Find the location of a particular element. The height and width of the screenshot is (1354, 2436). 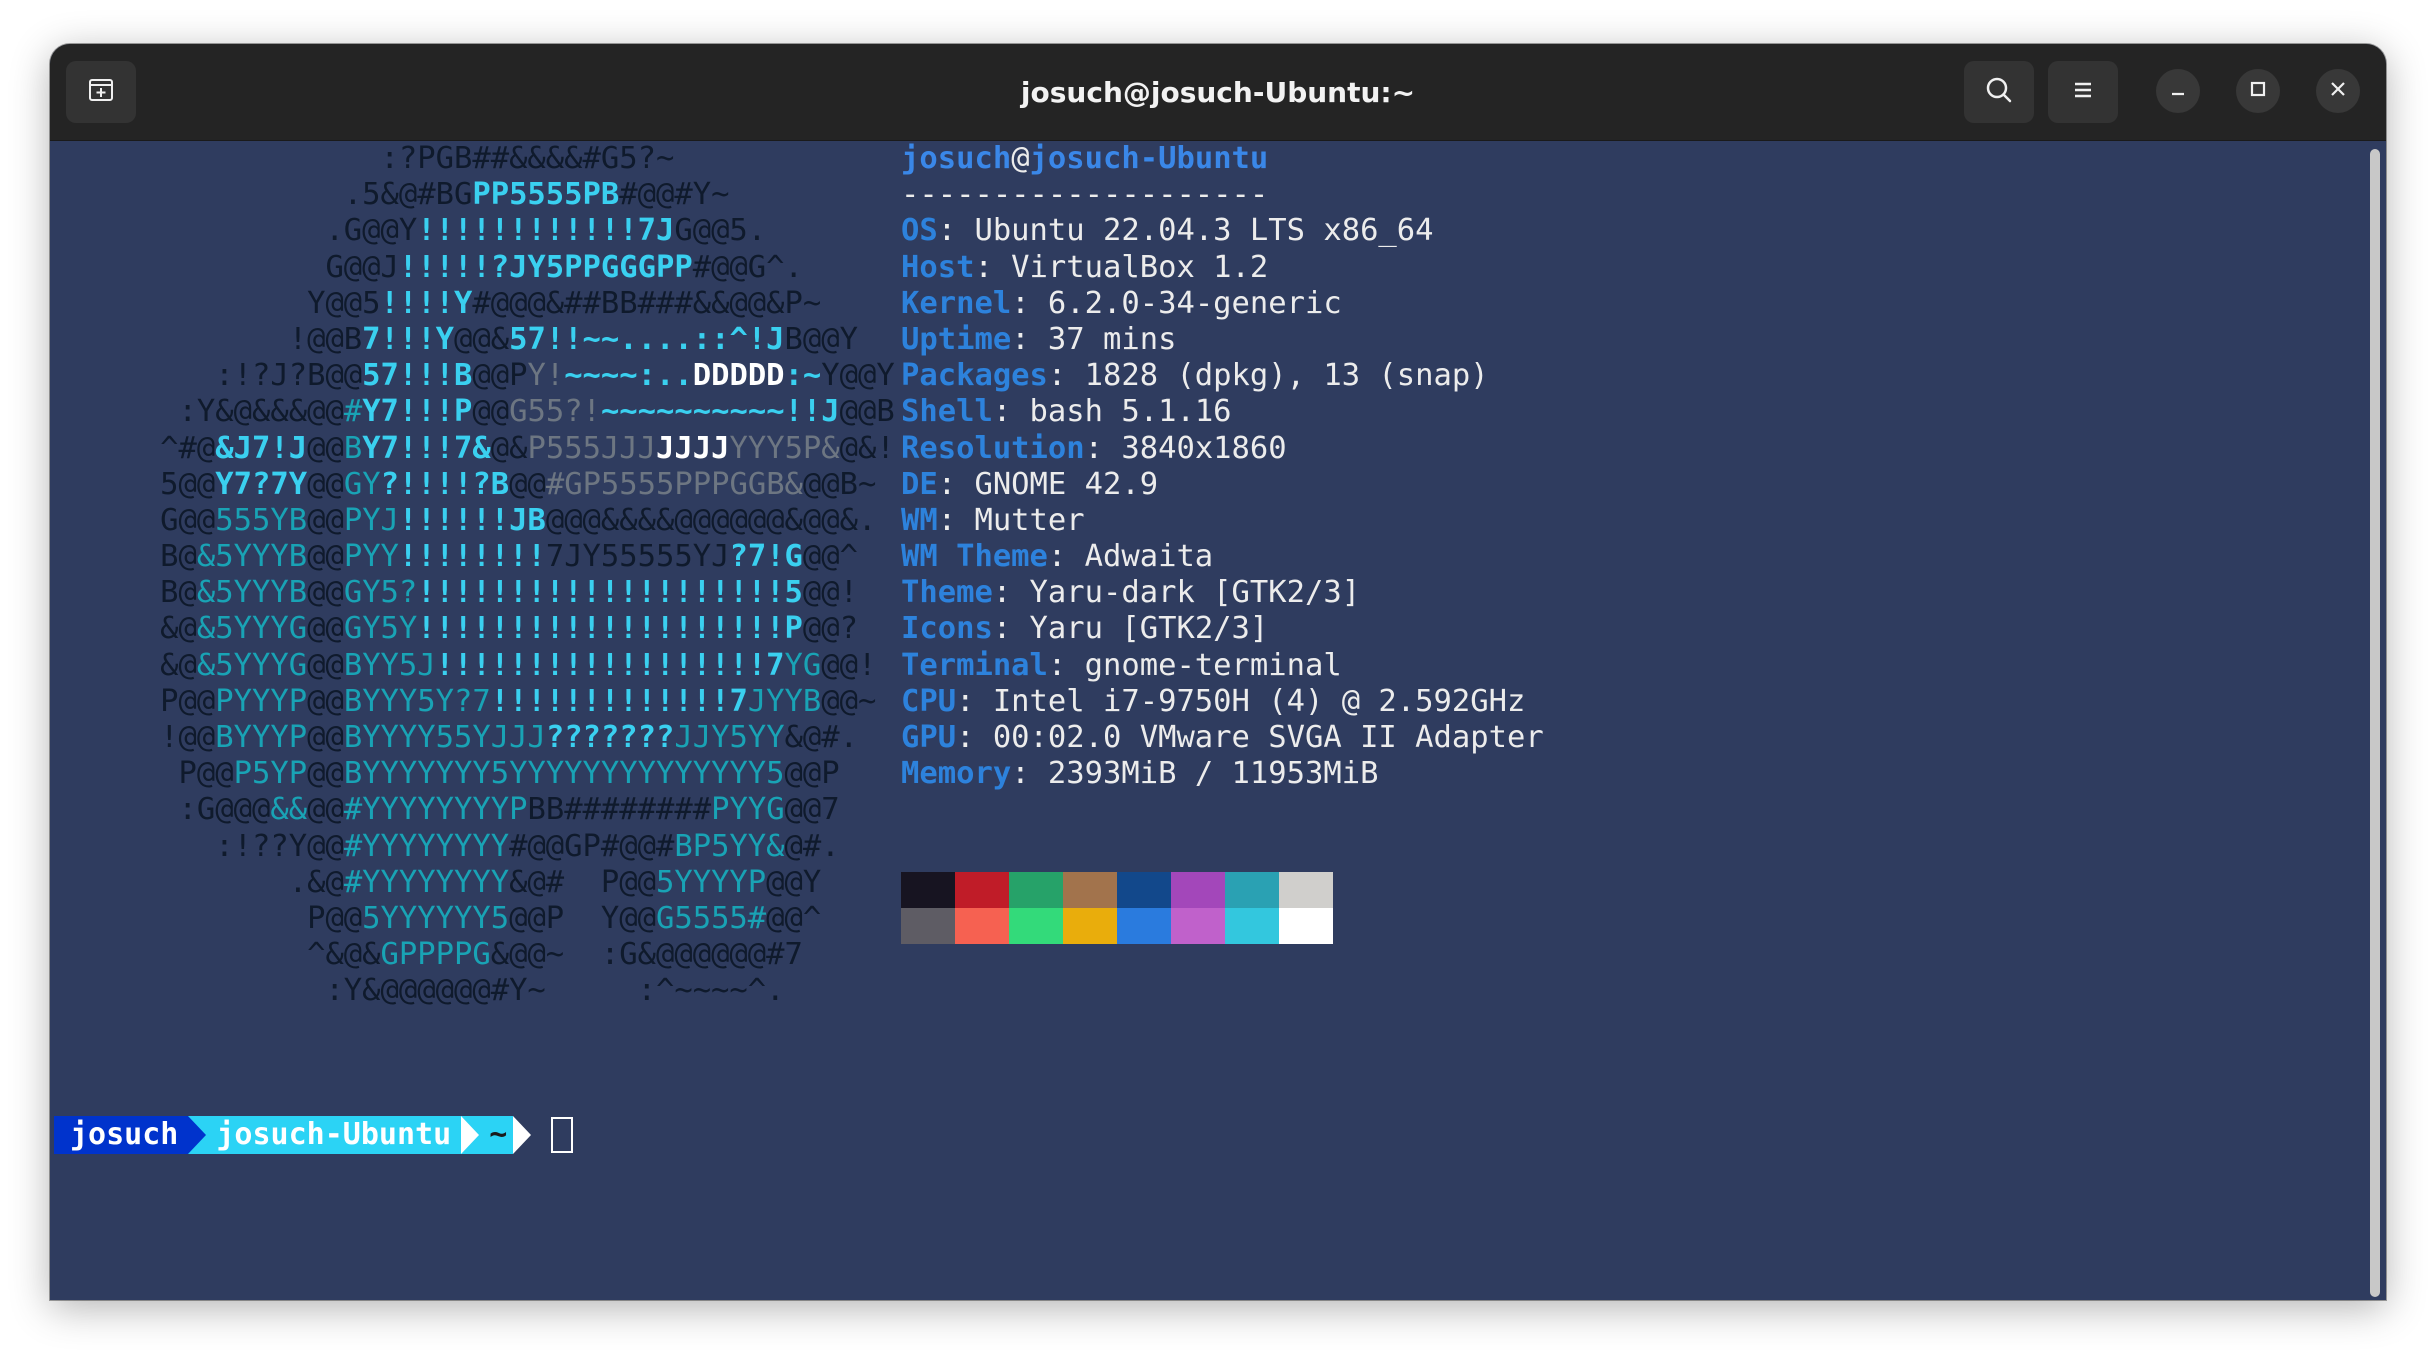

info-value: : GNOME 42.9 is located at coordinates (1048, 484).